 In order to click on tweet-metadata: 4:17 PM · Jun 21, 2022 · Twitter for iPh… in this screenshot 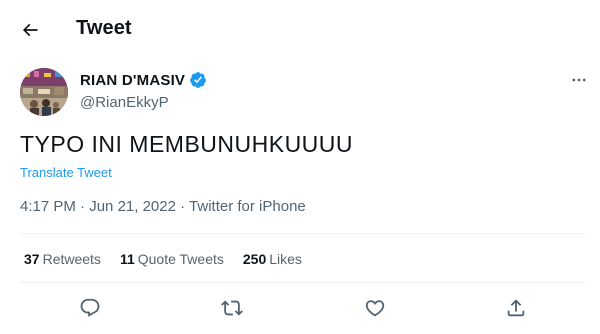, I will do `click(163, 206)`.